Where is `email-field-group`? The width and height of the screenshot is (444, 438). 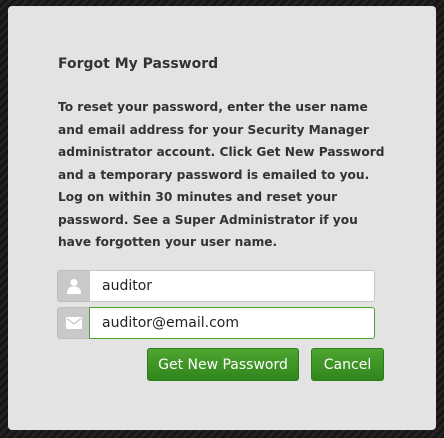
email-field-group is located at coordinates (216, 323).